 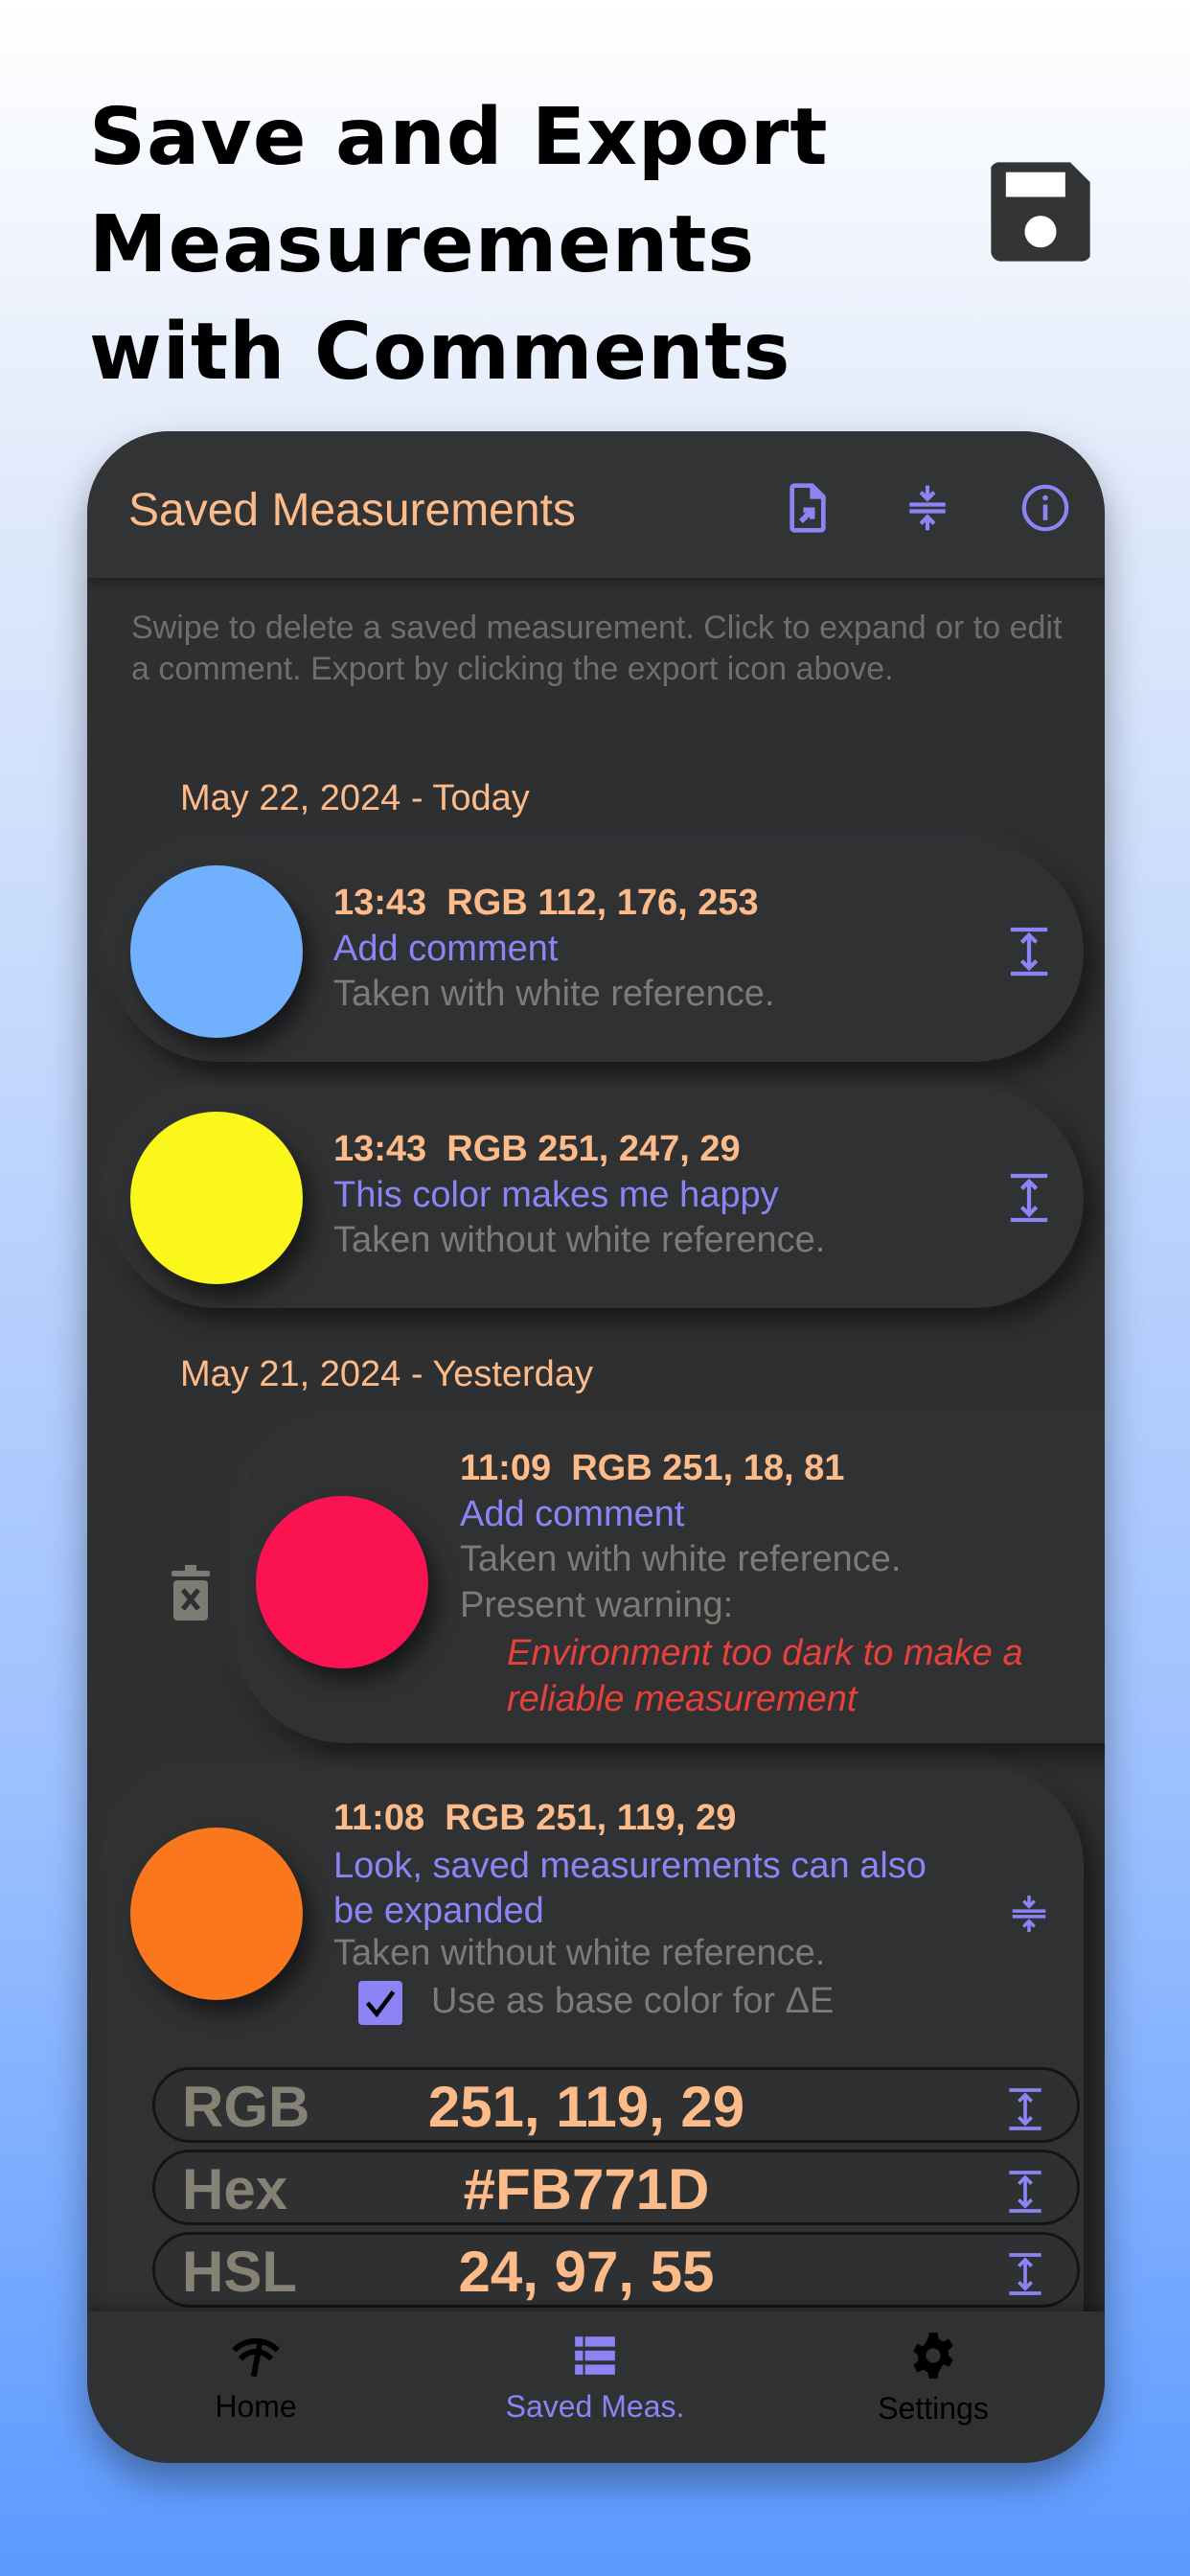 What do you see at coordinates (546, 903) in the screenshot?
I see `measurement-title: 13:43 RGB 112, 176, 253` at bounding box center [546, 903].